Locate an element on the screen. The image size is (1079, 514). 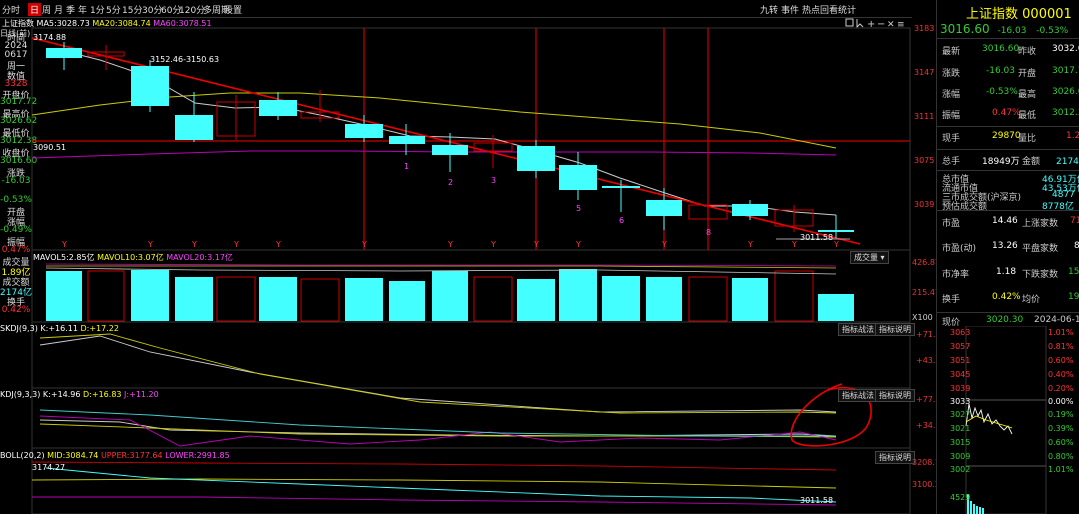
boll-low-mark: 3011.58 is located at coordinates (817, 500).